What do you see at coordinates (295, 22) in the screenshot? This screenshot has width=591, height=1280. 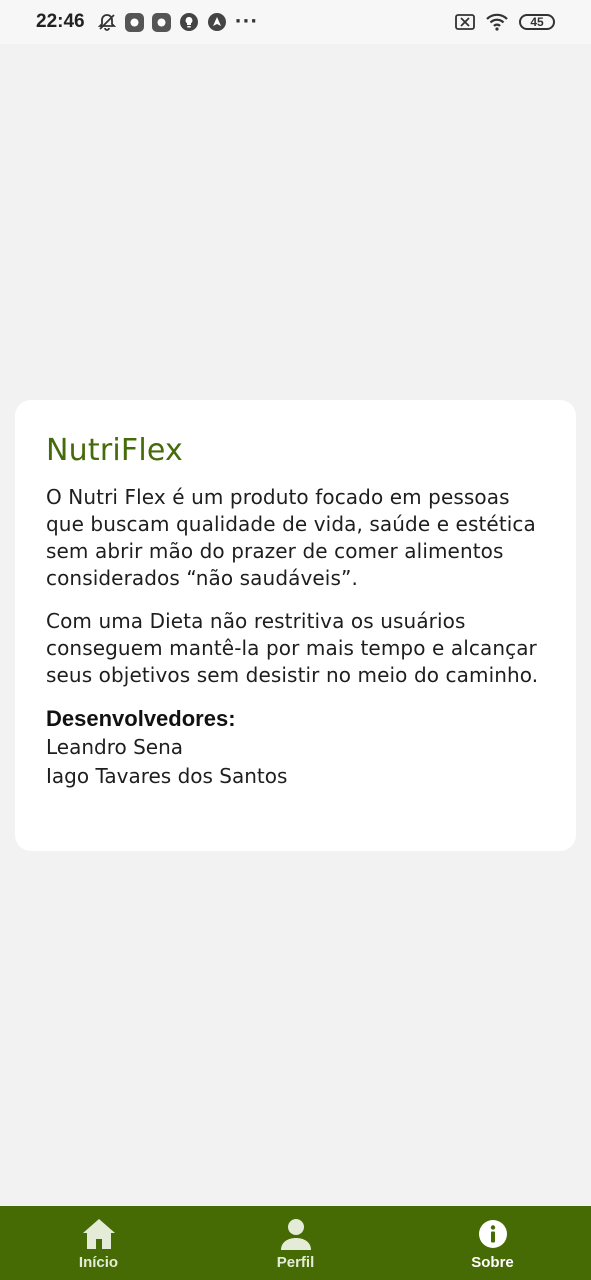 I see `status-bar: 22:46 ··· 45` at bounding box center [295, 22].